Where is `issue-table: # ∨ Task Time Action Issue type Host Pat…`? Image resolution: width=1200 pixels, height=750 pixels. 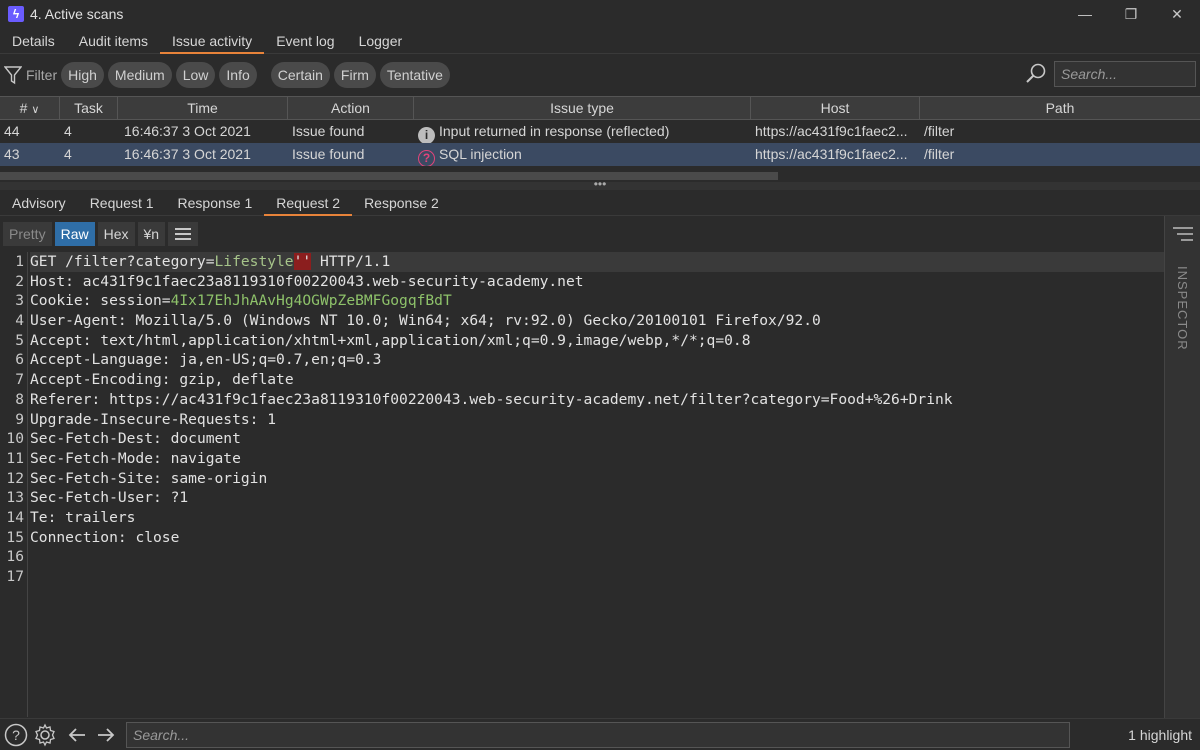
issue-table: # ∨ Task Time Action Issue type Host Pat… is located at coordinates (600, 139).